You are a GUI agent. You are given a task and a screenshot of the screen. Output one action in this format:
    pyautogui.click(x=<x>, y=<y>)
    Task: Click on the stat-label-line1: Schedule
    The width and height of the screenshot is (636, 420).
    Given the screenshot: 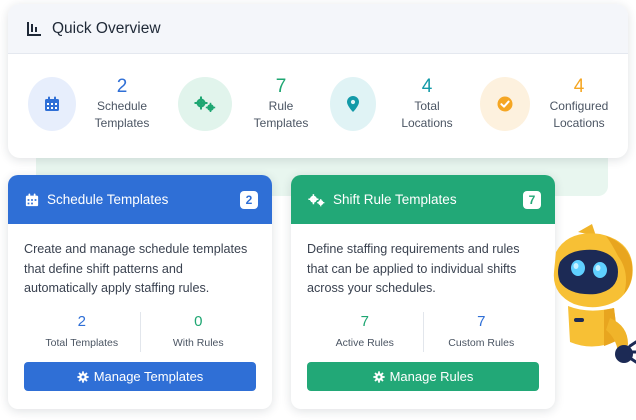 What is the action you would take?
    pyautogui.click(x=122, y=106)
    